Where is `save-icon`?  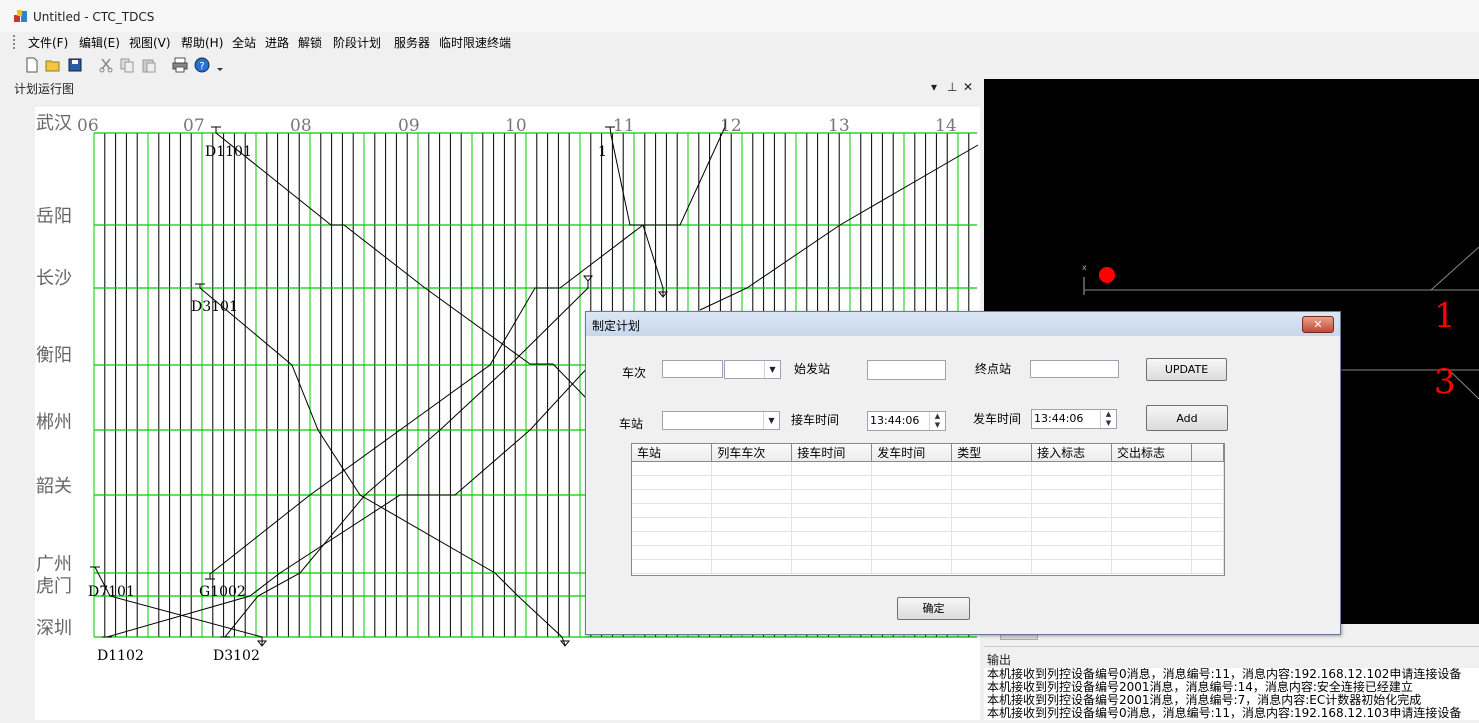 save-icon is located at coordinates (75, 65).